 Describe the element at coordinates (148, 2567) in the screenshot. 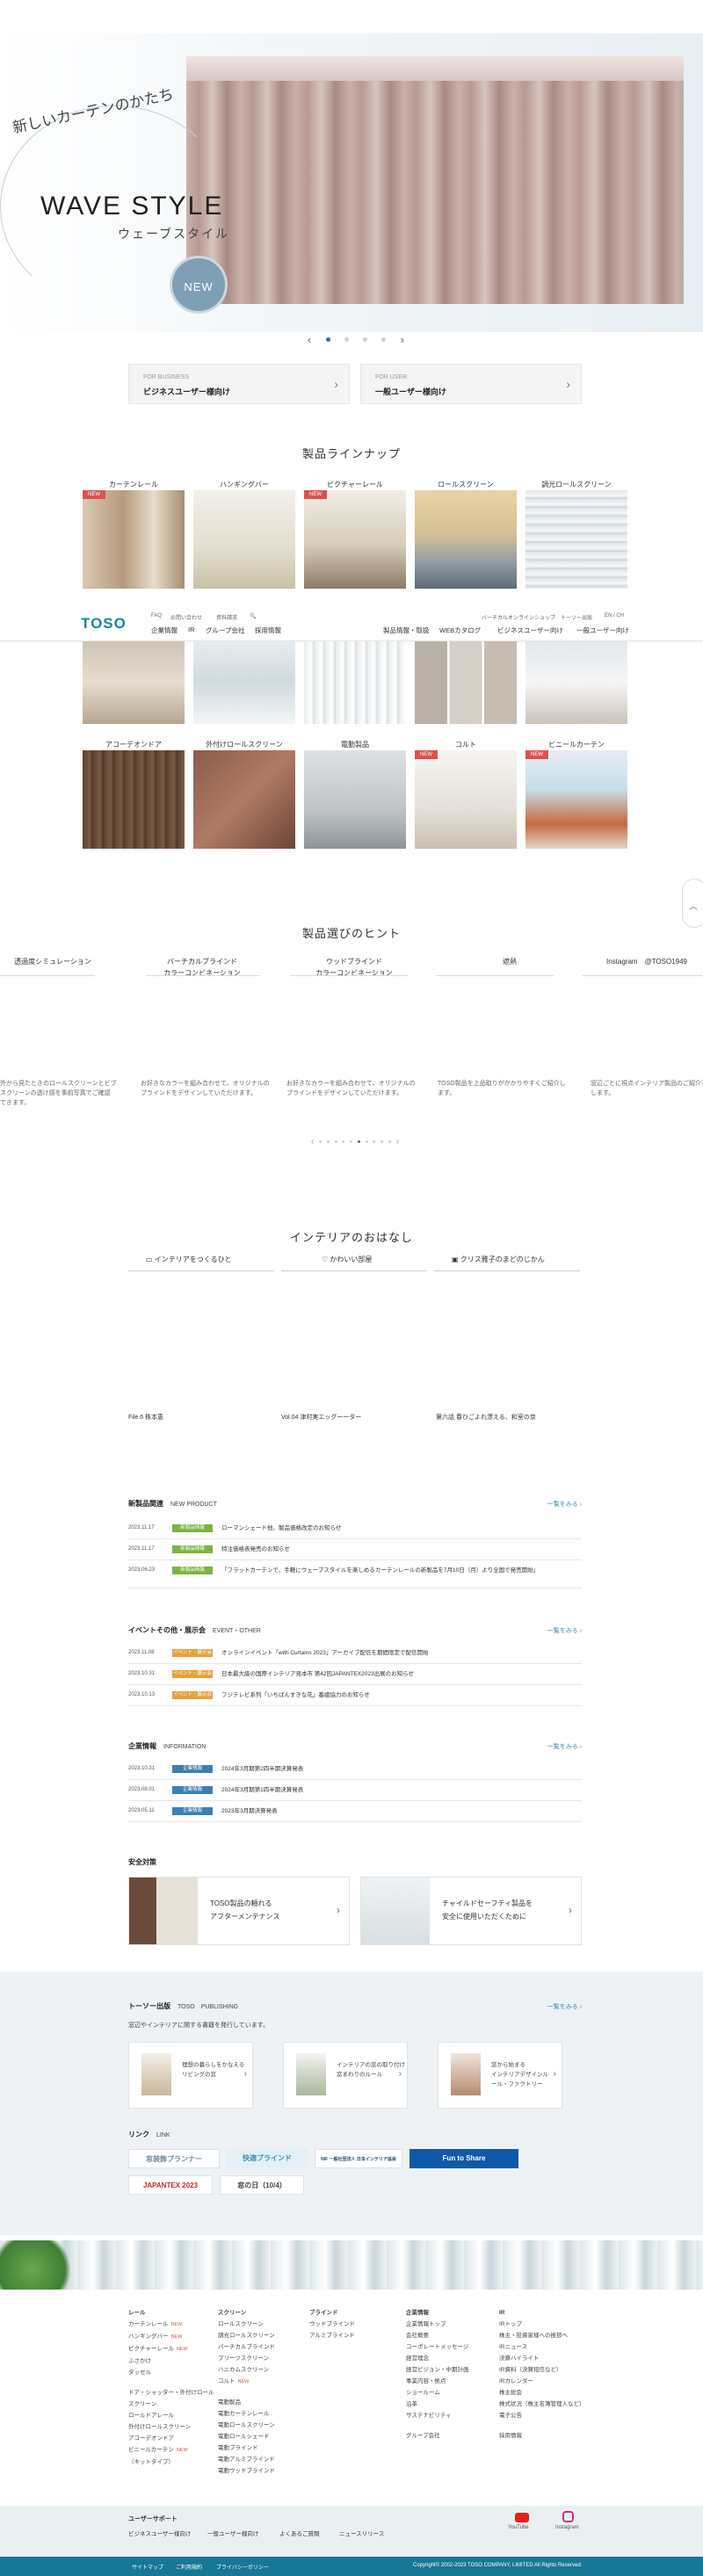

I see `sitemap-link: サイトマップ` at that location.